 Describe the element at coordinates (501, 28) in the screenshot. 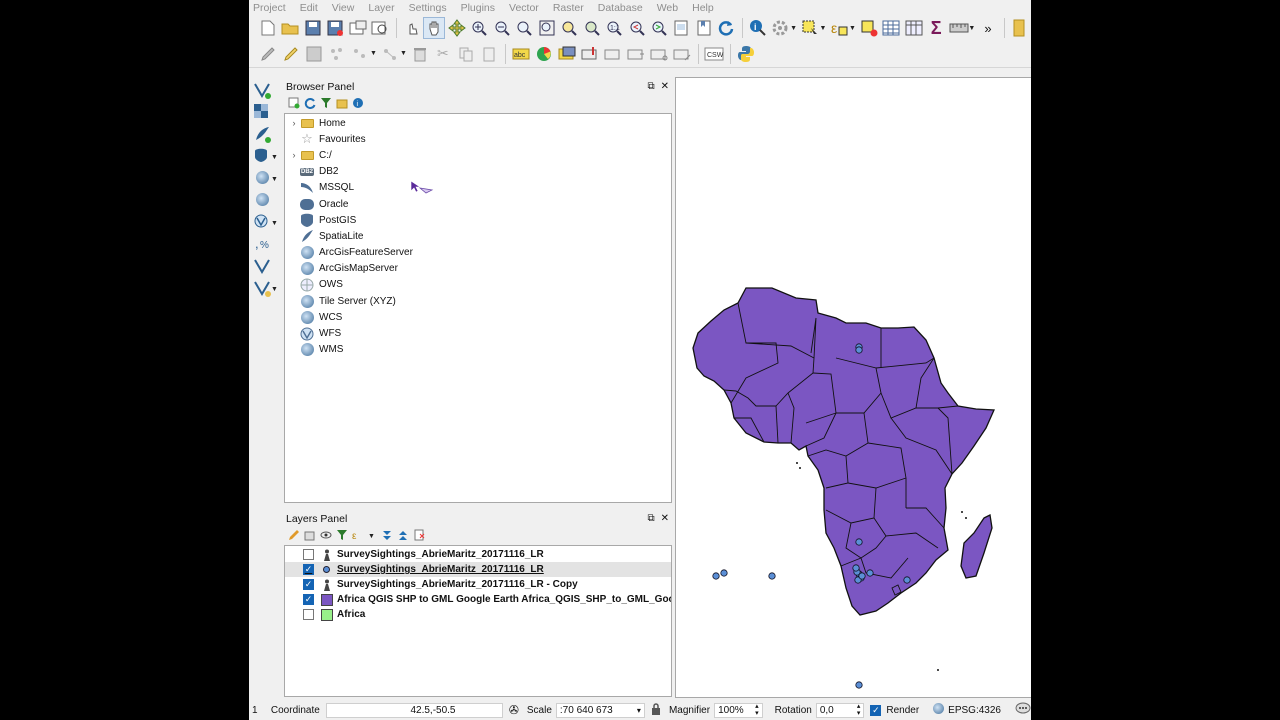

I see `zoom-out-icon` at that location.